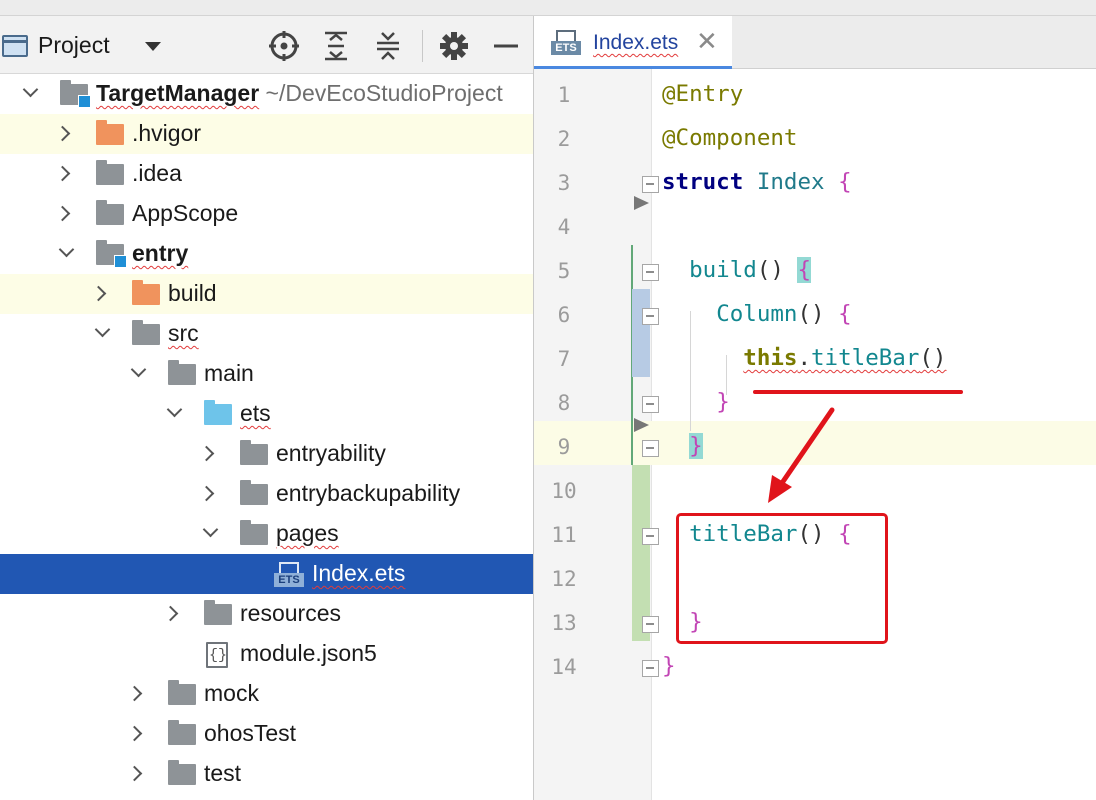  Describe the element at coordinates (111, 254) in the screenshot. I see `module-folder-icon` at that location.